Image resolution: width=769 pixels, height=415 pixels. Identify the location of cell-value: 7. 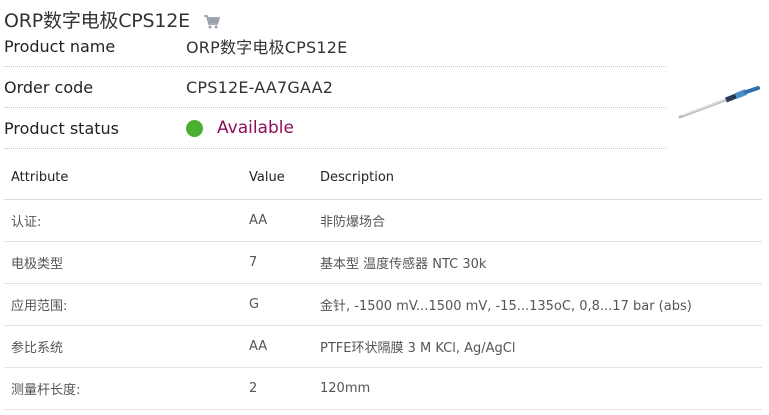
(277, 262).